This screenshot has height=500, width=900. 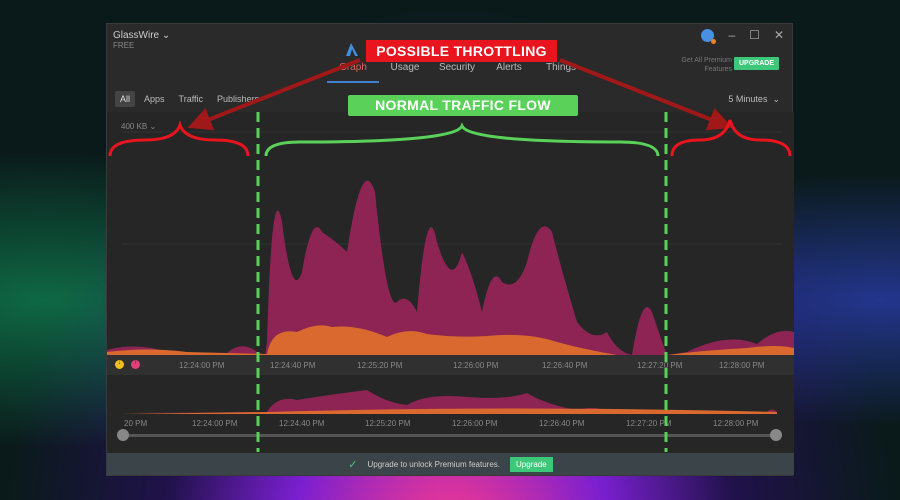 What do you see at coordinates (462, 139) in the screenshot?
I see `green-brace` at bounding box center [462, 139].